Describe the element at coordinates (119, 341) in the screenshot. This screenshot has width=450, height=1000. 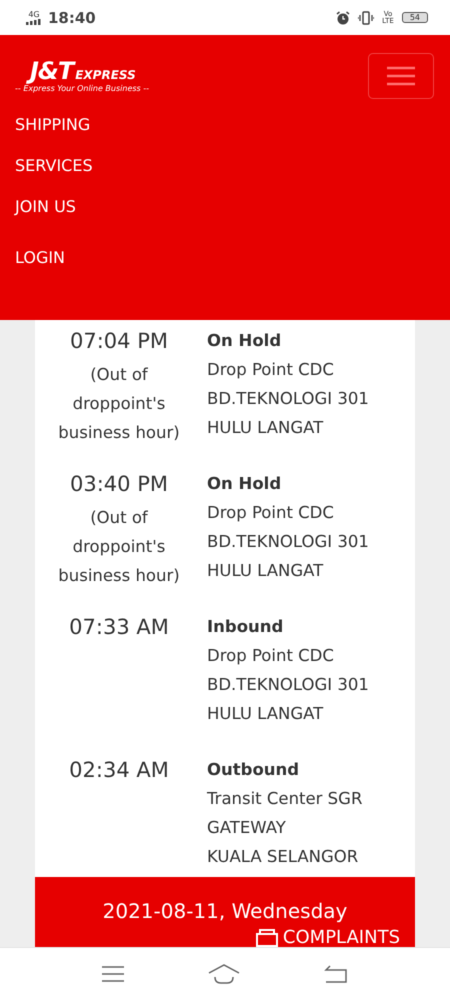
I see `event-time: 07:04 PM` at that location.